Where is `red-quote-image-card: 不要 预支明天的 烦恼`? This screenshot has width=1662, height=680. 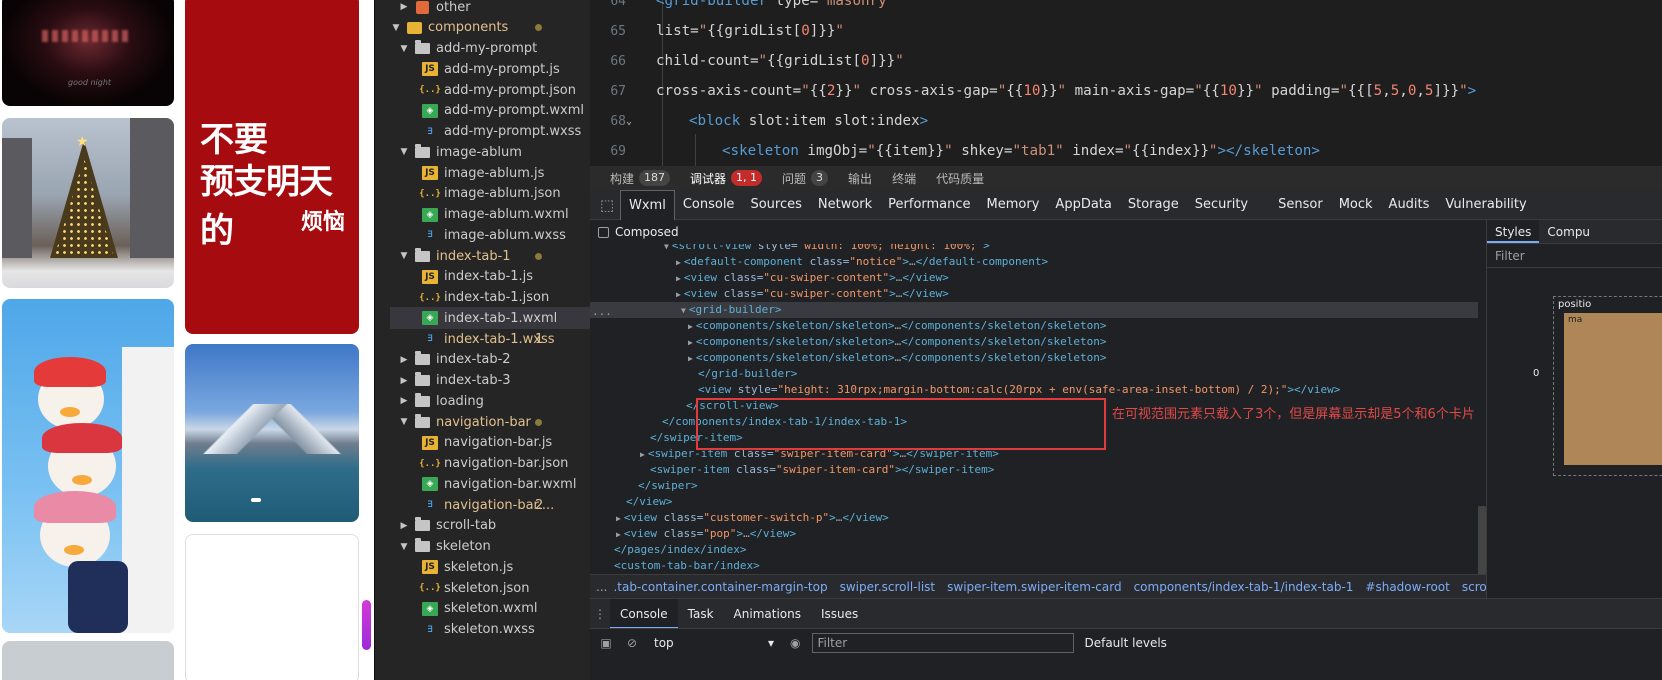
red-quote-image-card: 不要 预支明天的 烦恼 is located at coordinates (272, 167).